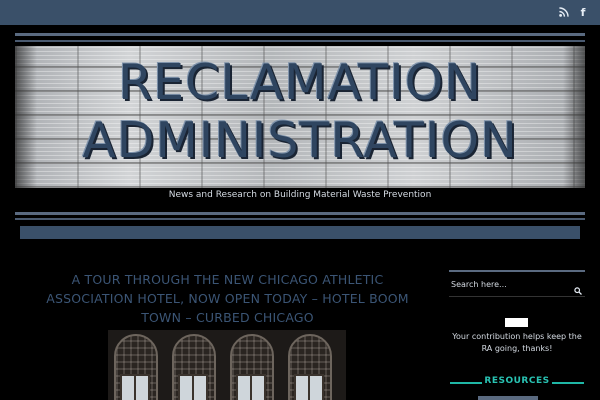  Describe the element at coordinates (517, 381) in the screenshot. I see `resources-heading: RESOURCES` at that location.